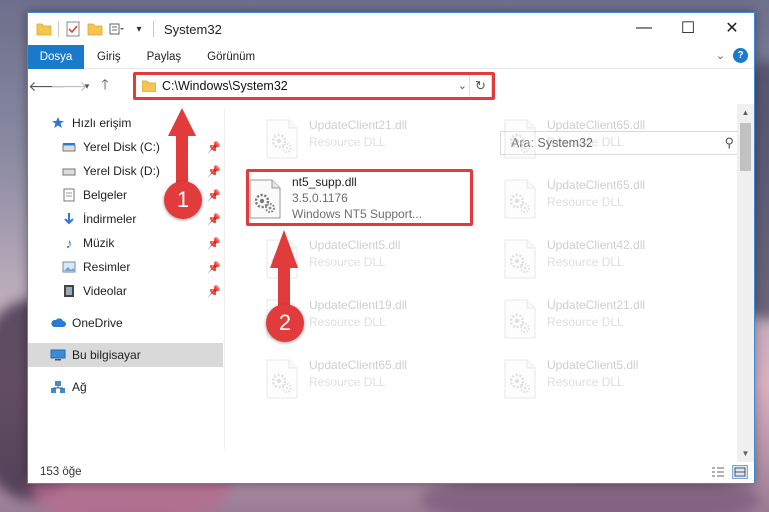  Describe the element at coordinates (391, 29) in the screenshot. I see `title-bar: ▾ System32 — ☐ ✕` at that location.